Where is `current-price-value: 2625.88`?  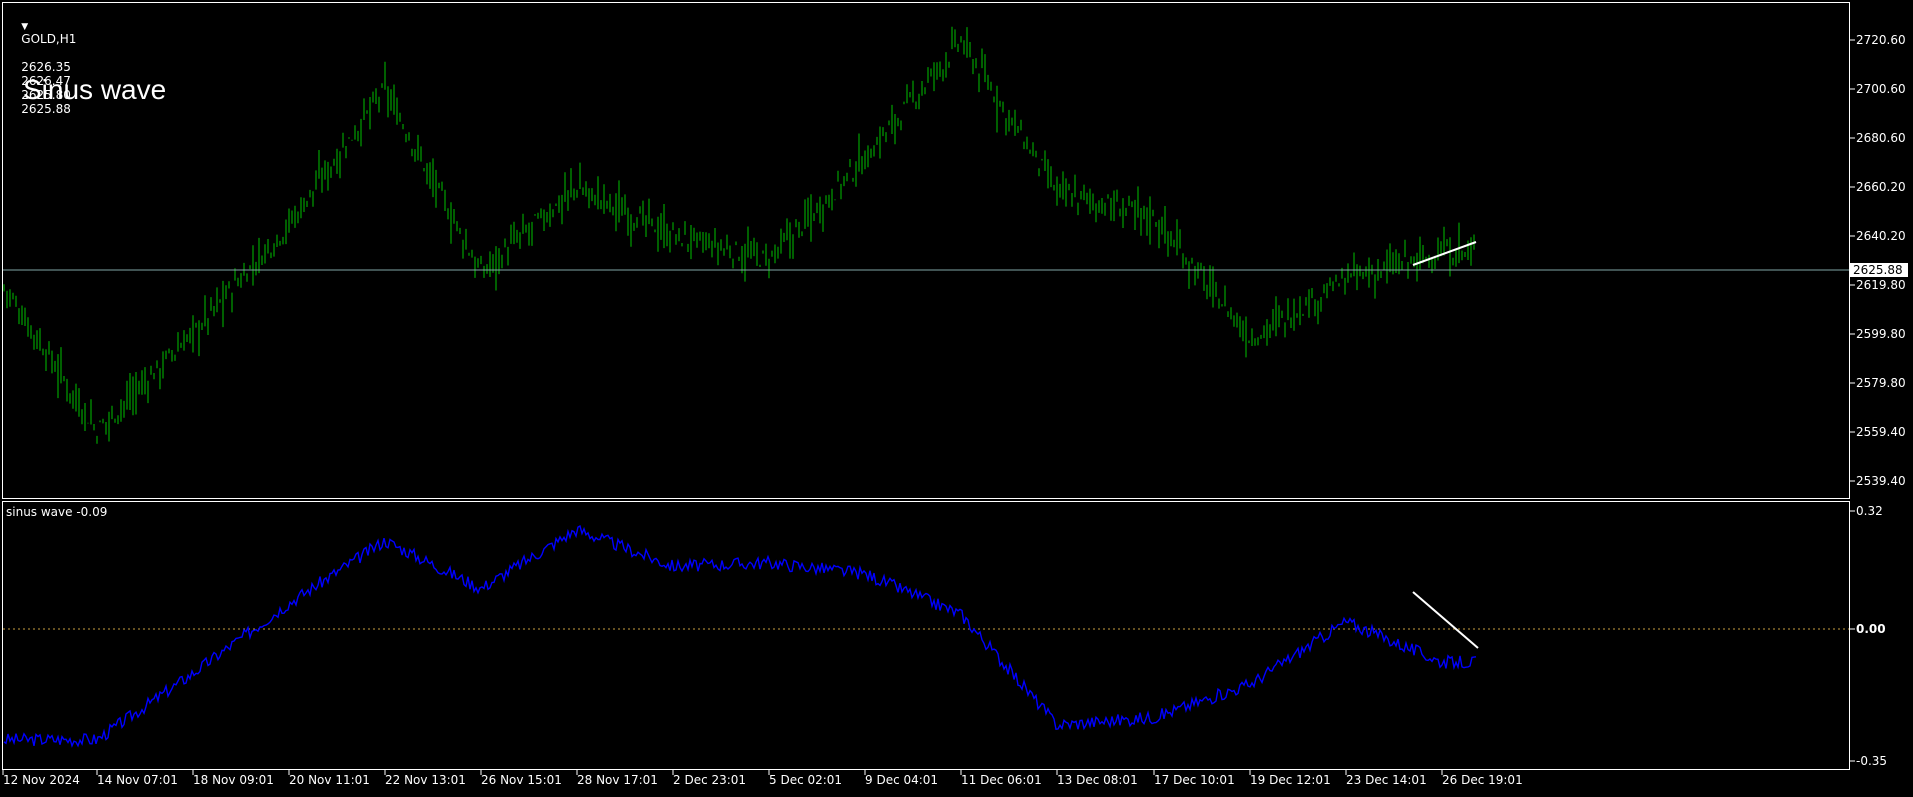 current-price-value: 2625.88 is located at coordinates (1878, 270).